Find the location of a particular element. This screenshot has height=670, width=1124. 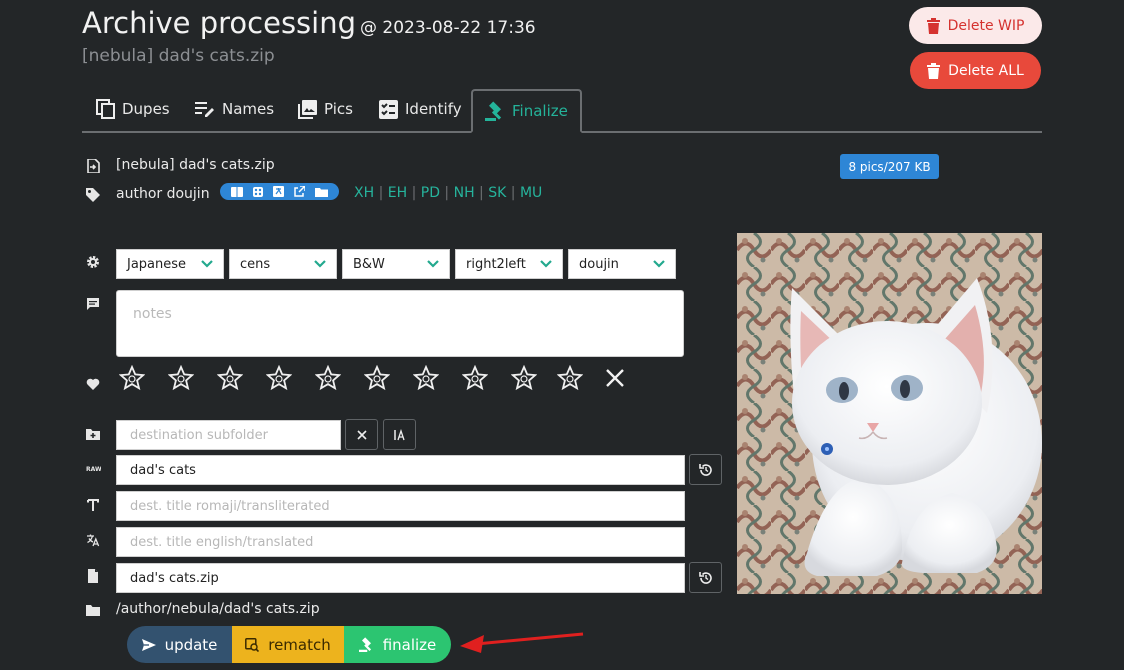

external-link-icon is located at coordinates (299, 191).